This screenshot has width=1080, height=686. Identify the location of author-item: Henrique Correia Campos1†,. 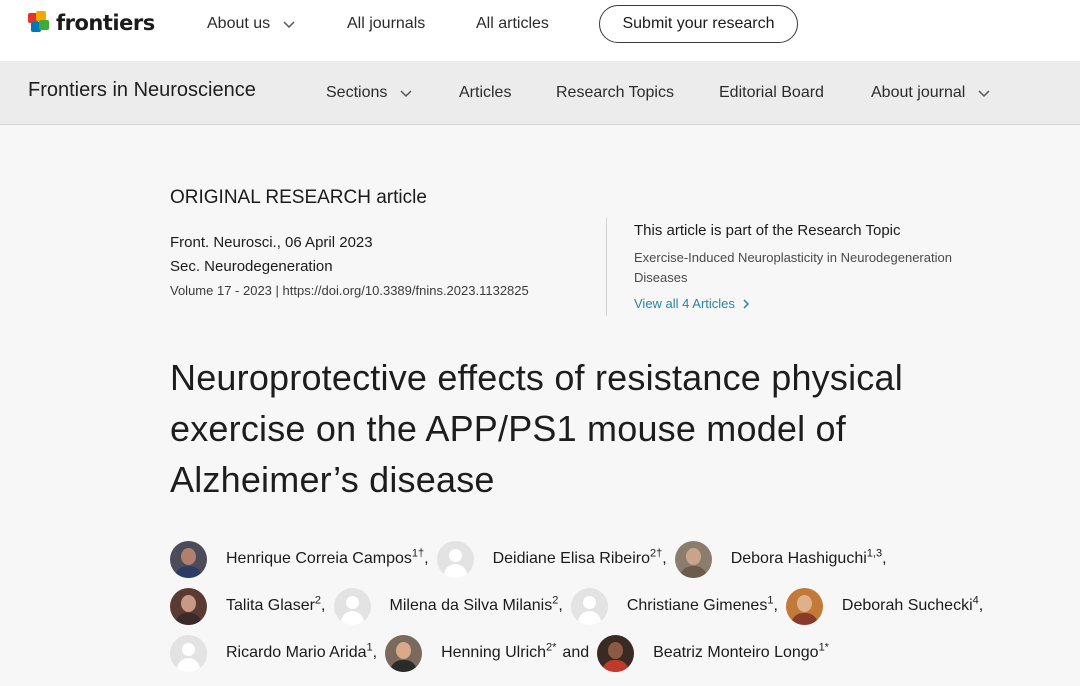
(303, 559).